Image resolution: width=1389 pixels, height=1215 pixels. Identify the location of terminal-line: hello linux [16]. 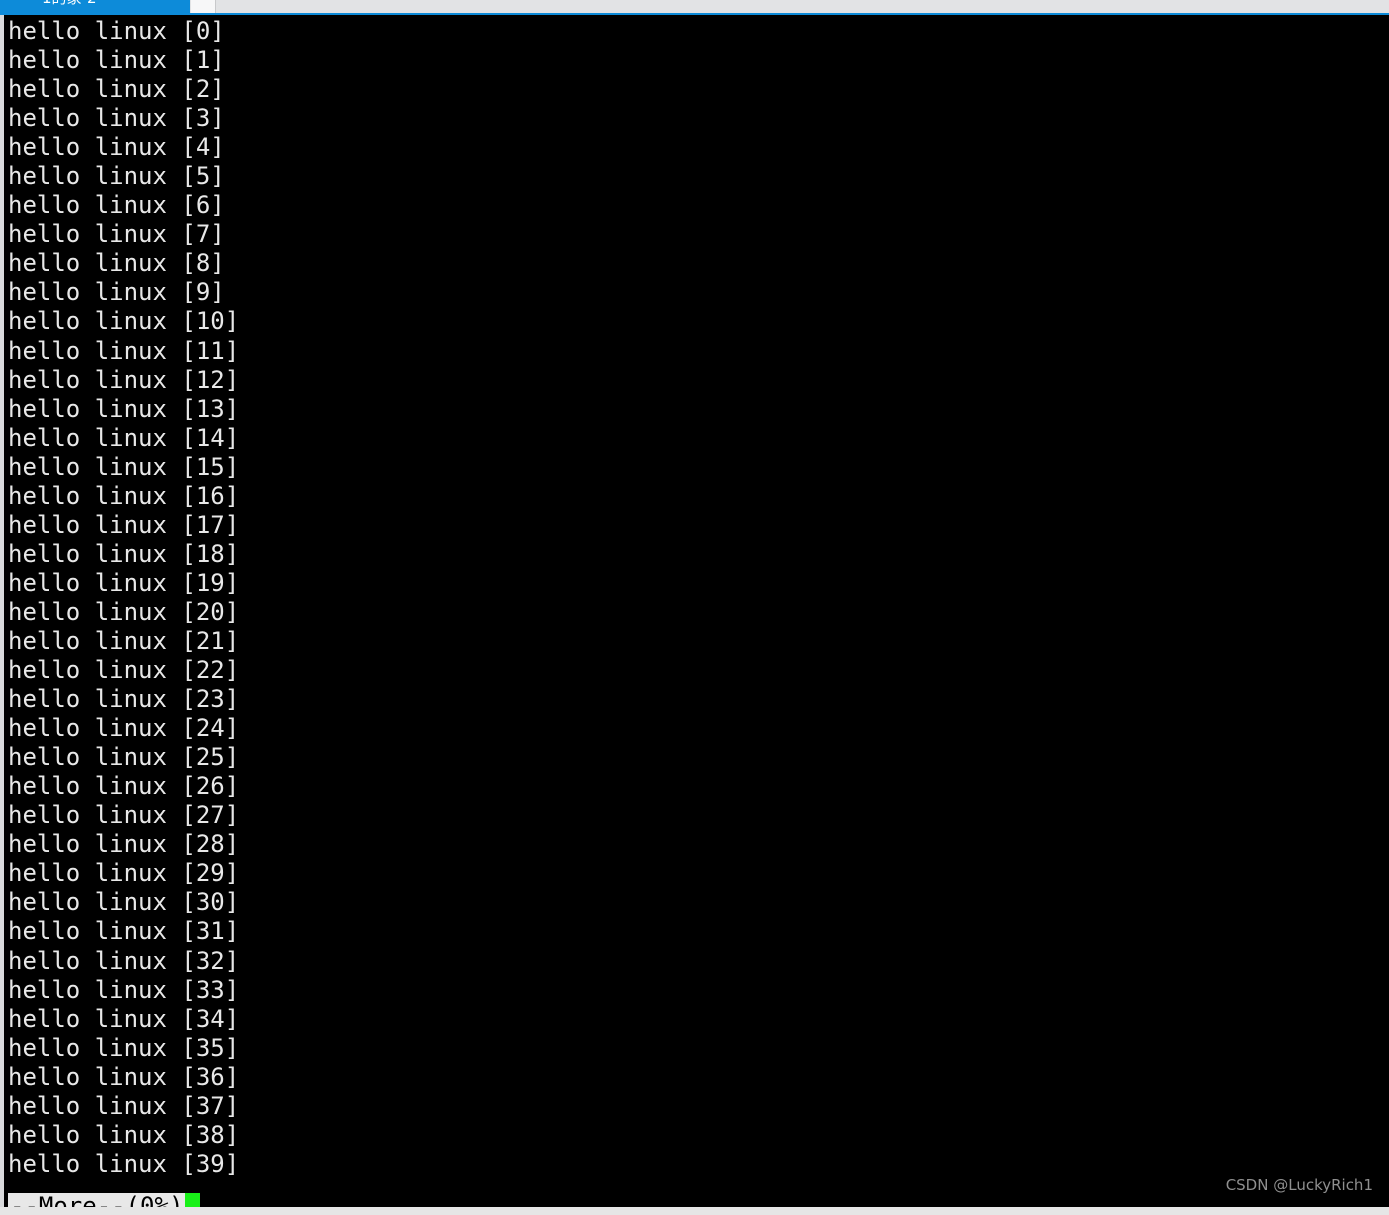
(124, 495).